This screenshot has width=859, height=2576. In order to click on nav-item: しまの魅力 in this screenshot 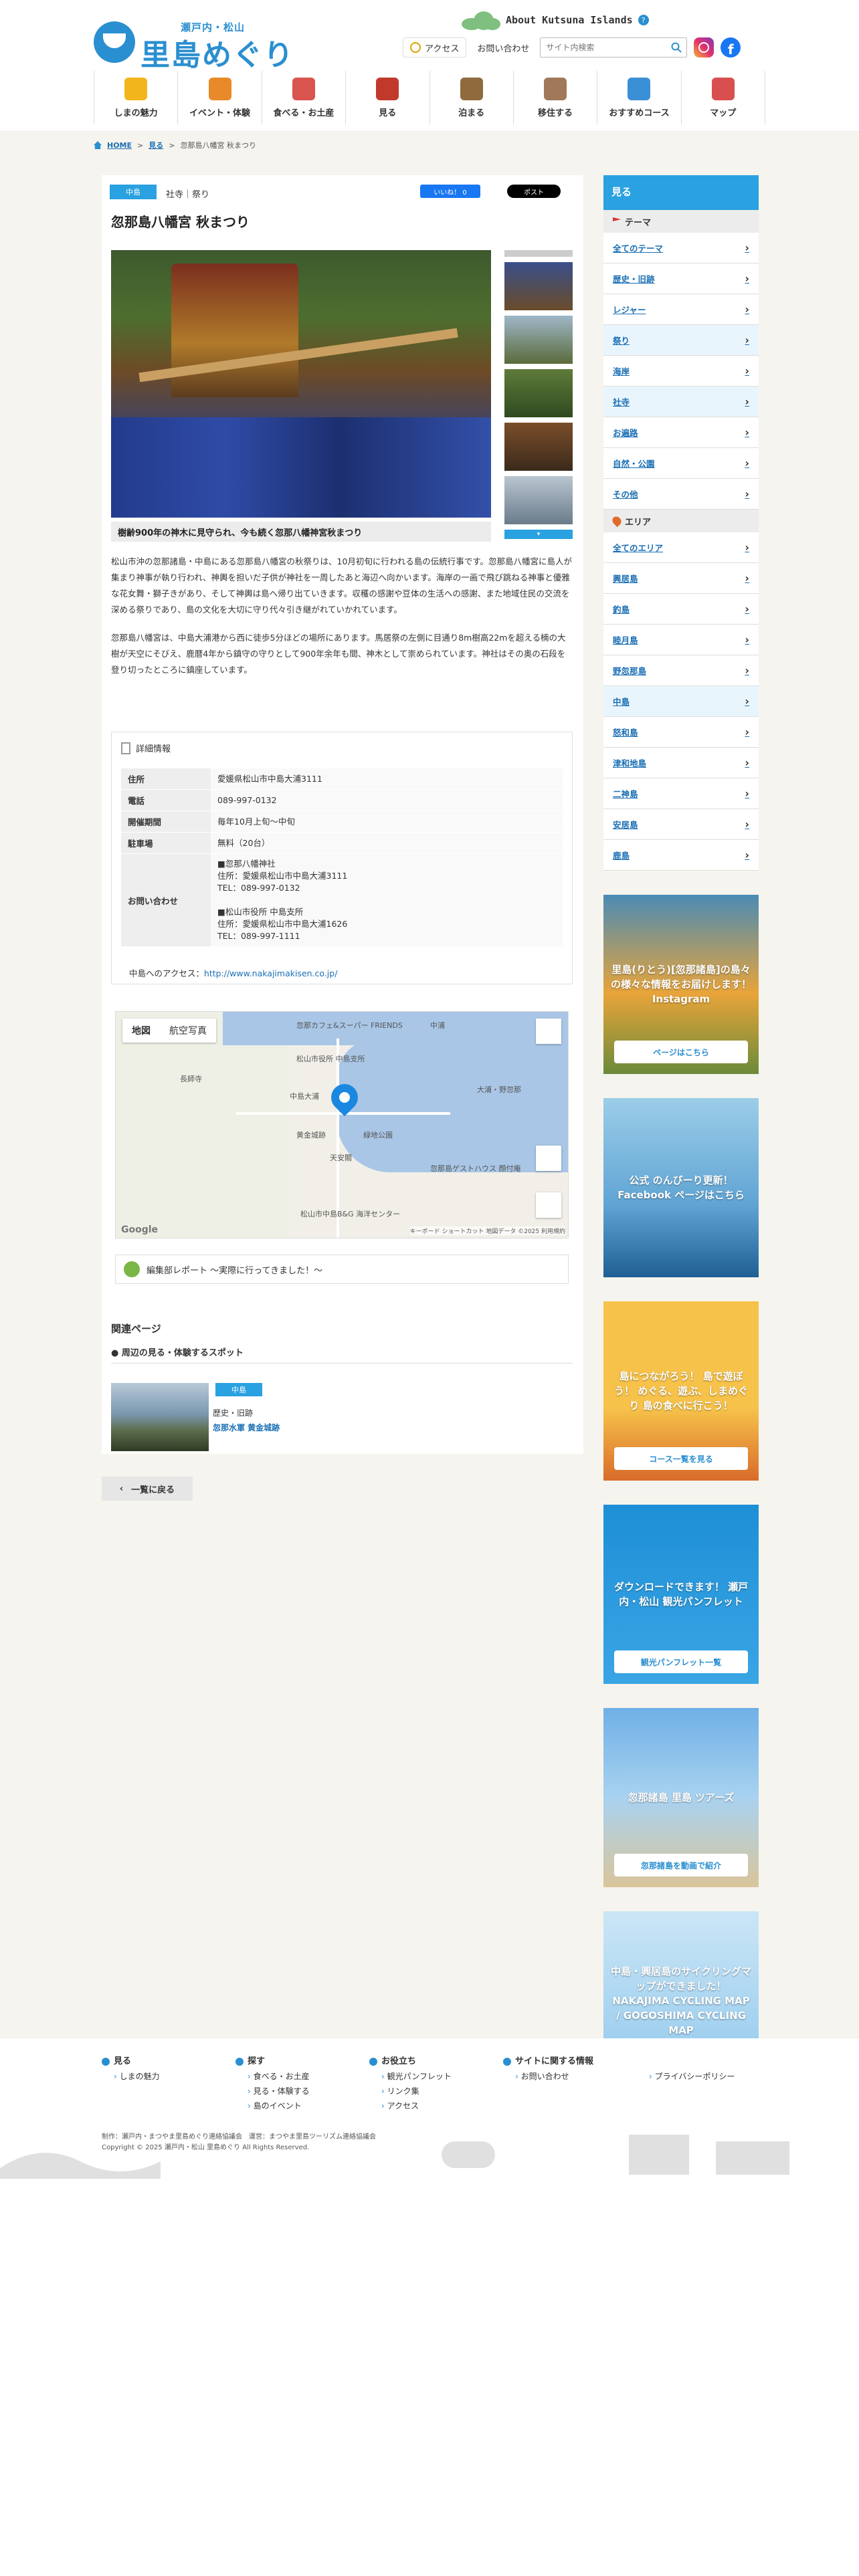, I will do `click(136, 98)`.